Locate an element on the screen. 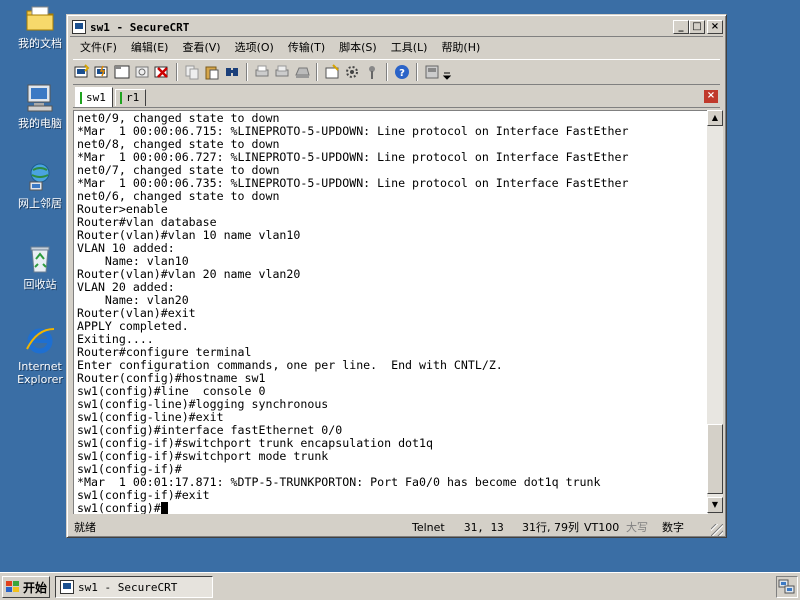 This screenshot has height=600, width=800. status-bar: 就绪 Telnet 31, 13 31行, 79列 VT100 大写 数字 is located at coordinates (396, 527).